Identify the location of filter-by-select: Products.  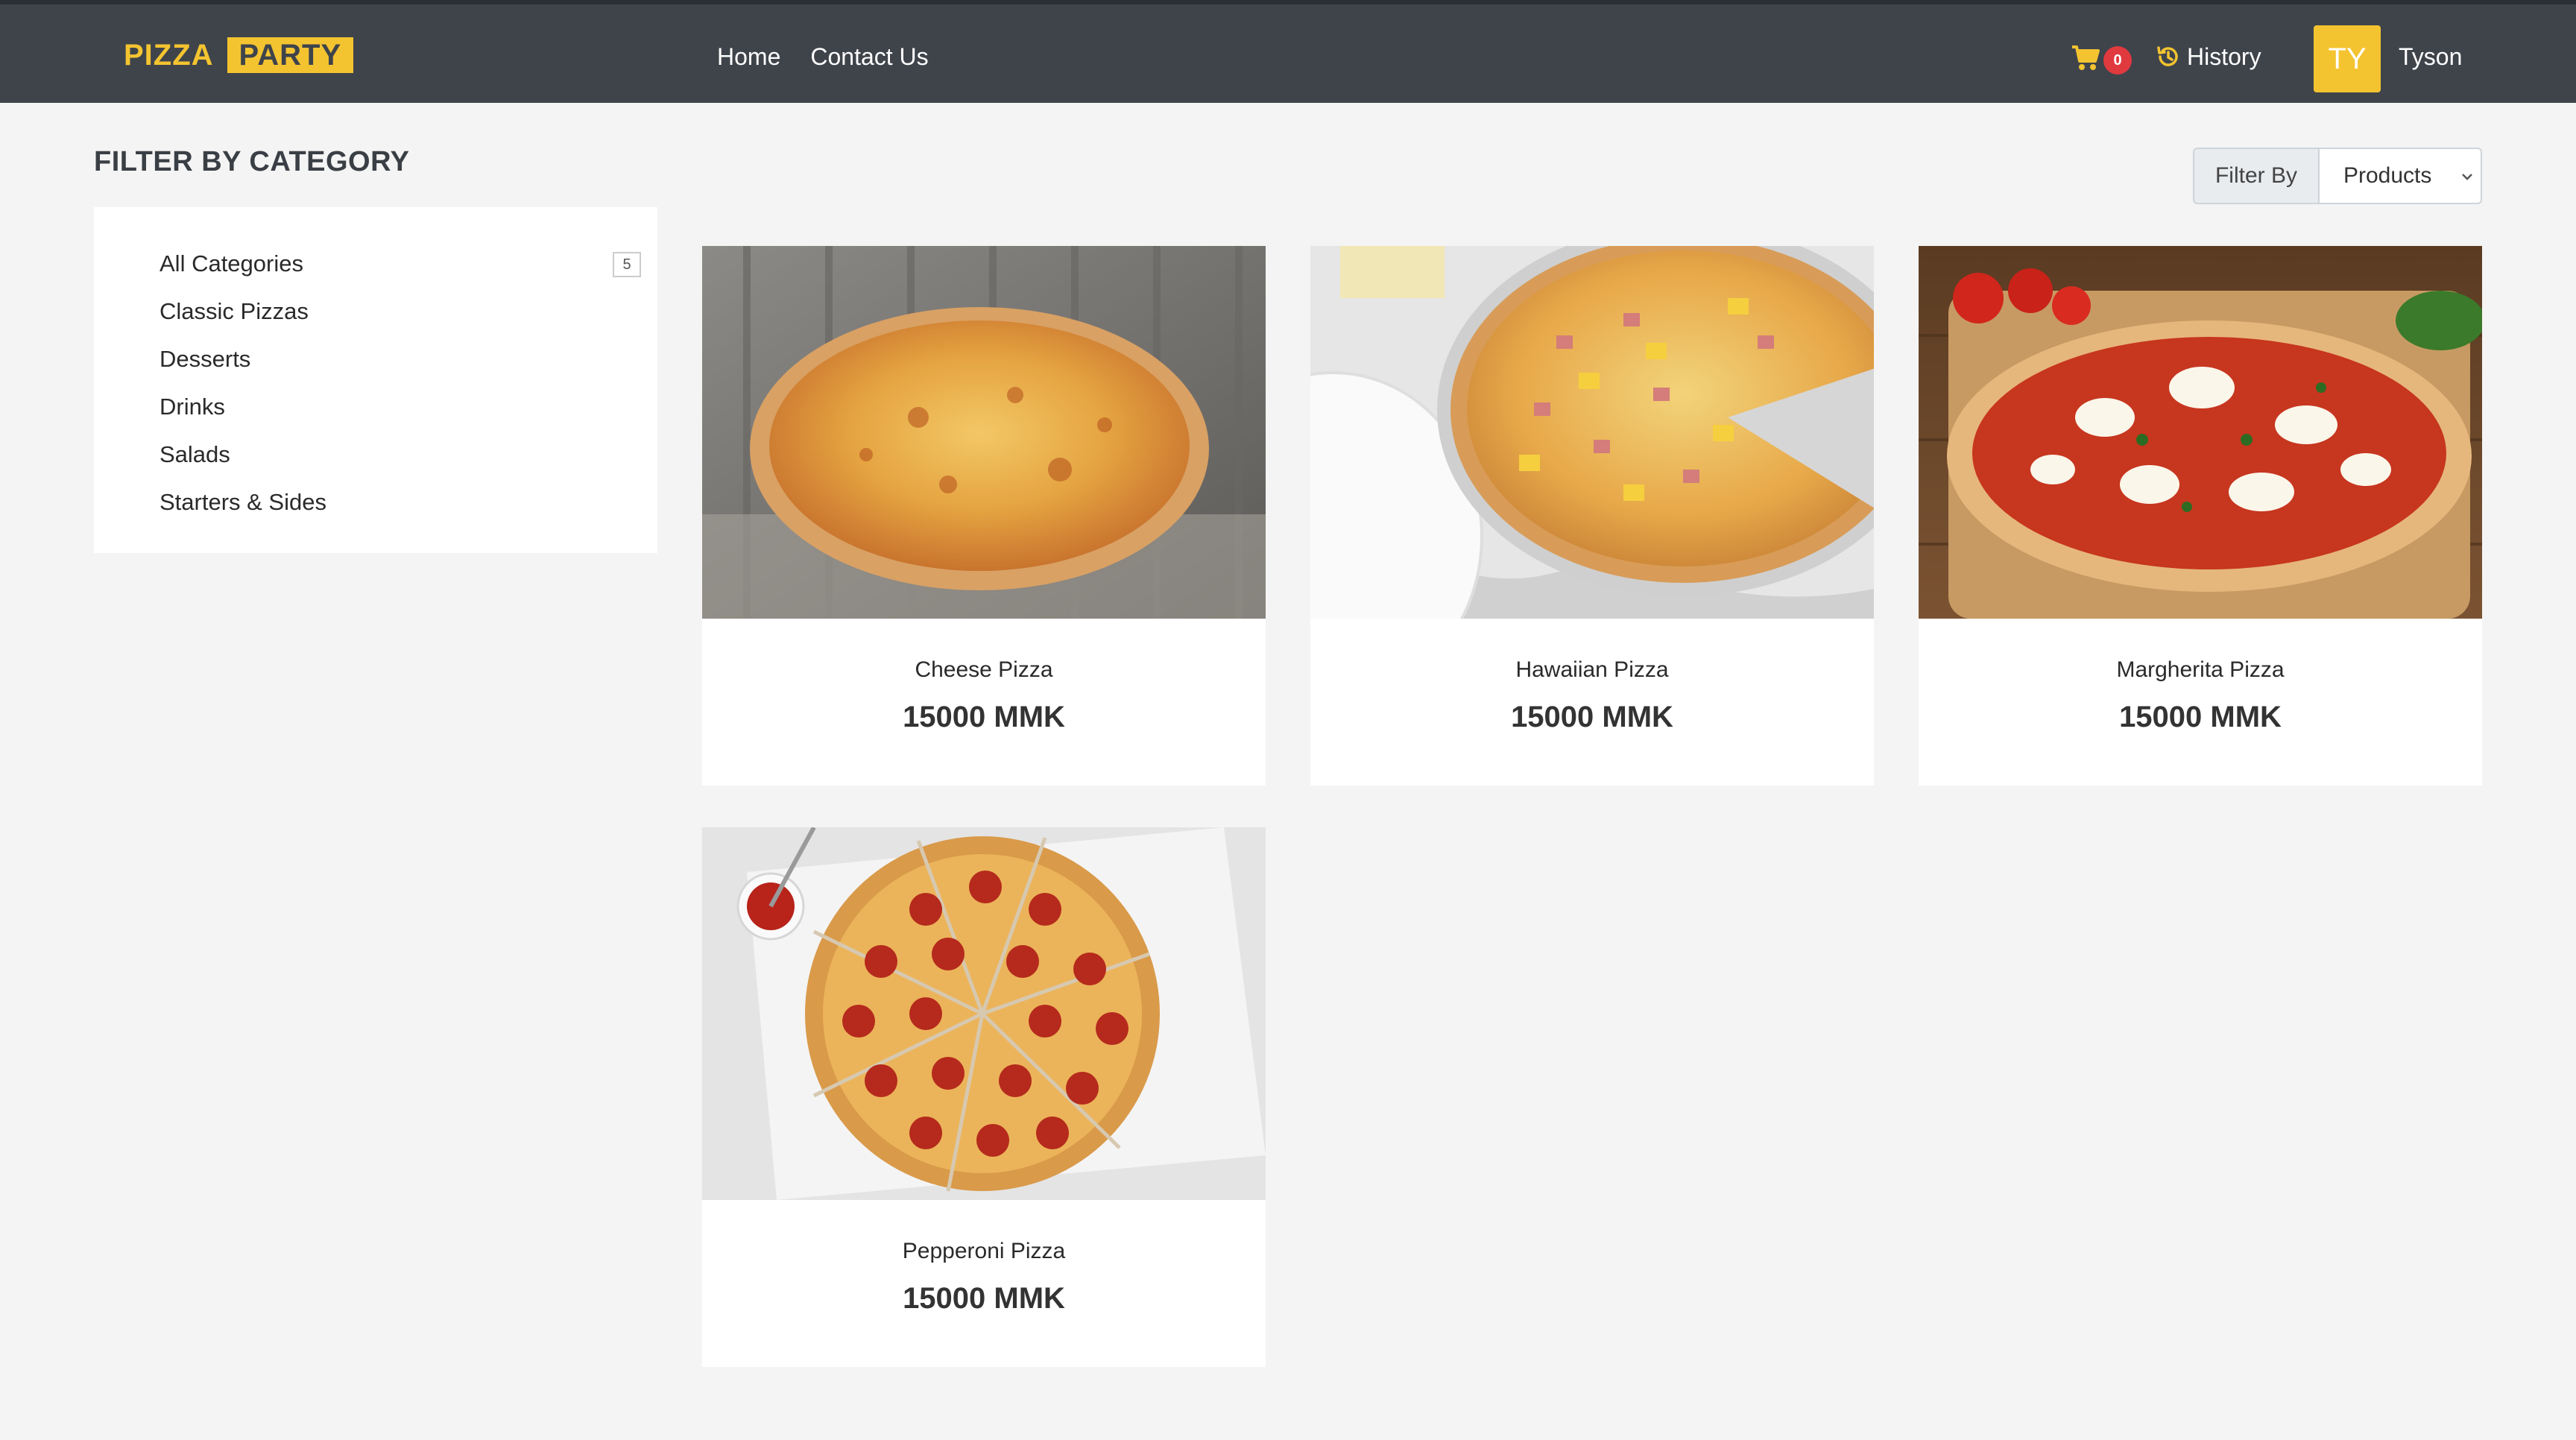
(2400, 176).